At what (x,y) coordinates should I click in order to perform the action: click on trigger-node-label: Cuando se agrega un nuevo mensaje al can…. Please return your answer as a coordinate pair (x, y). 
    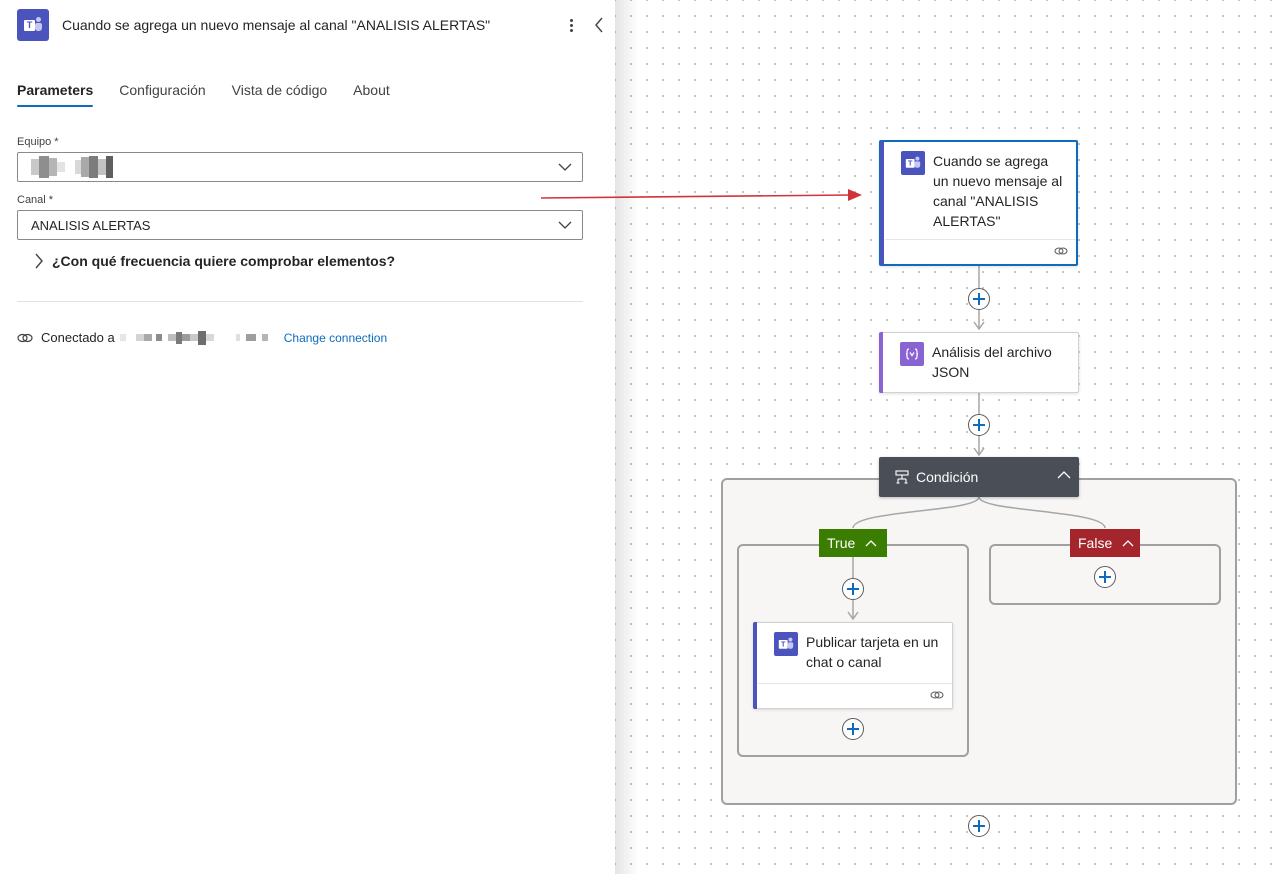
    Looking at the image, I should click on (998, 191).